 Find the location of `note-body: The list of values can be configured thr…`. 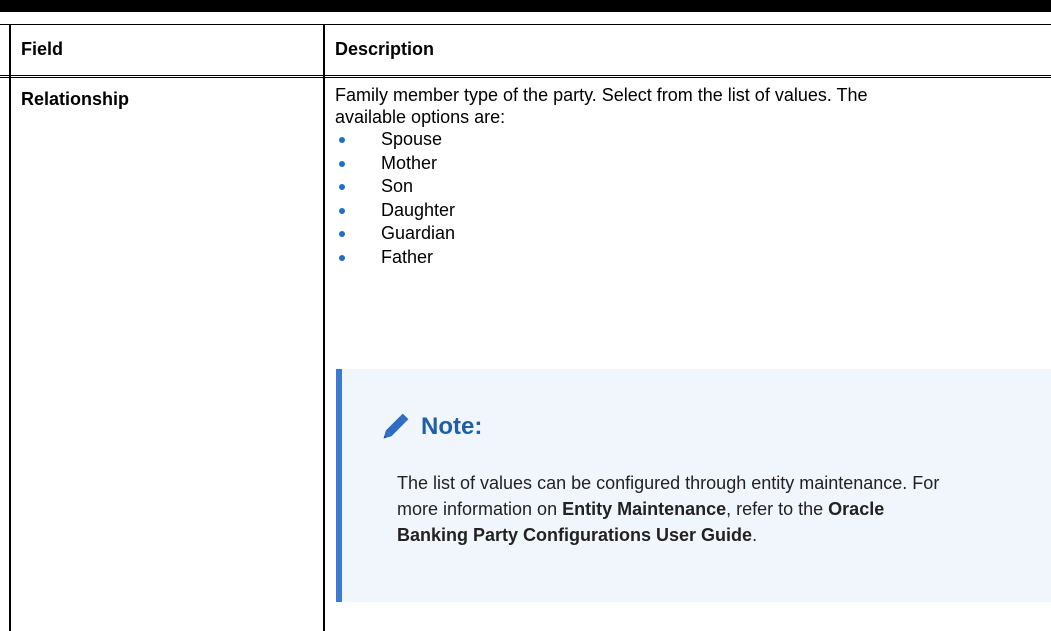

note-body: The list of values can be configured thr… is located at coordinates (677, 509).